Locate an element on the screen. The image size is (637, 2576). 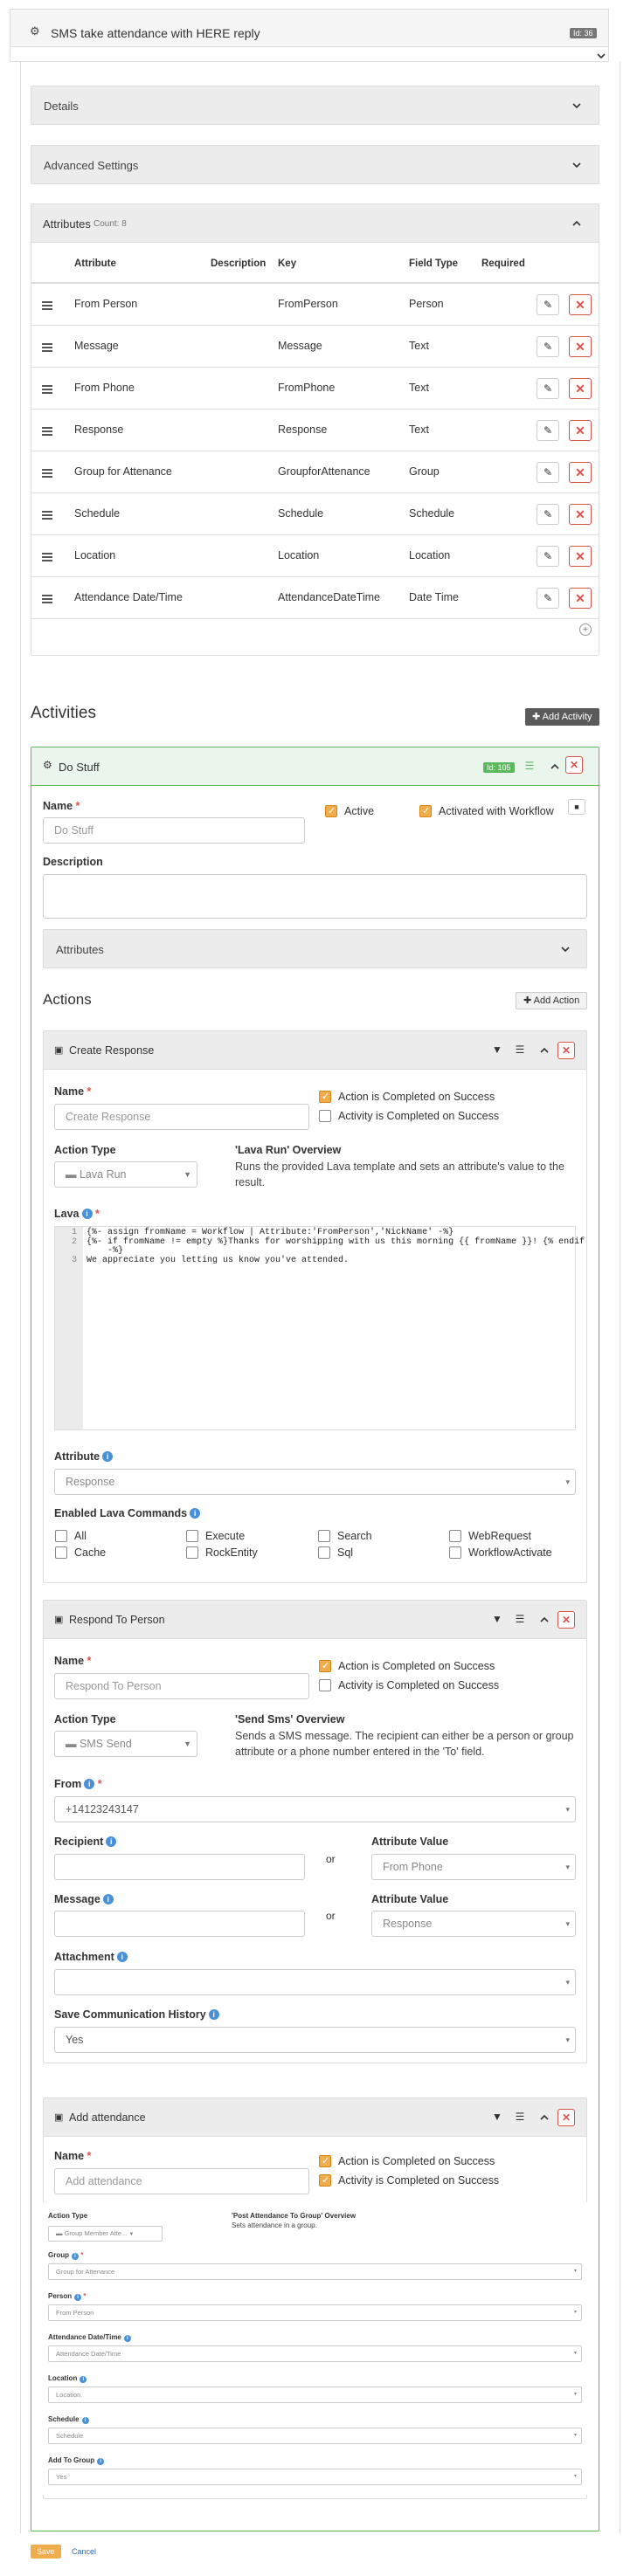
add-activity-button: ✚ Add Activity is located at coordinates (562, 717).